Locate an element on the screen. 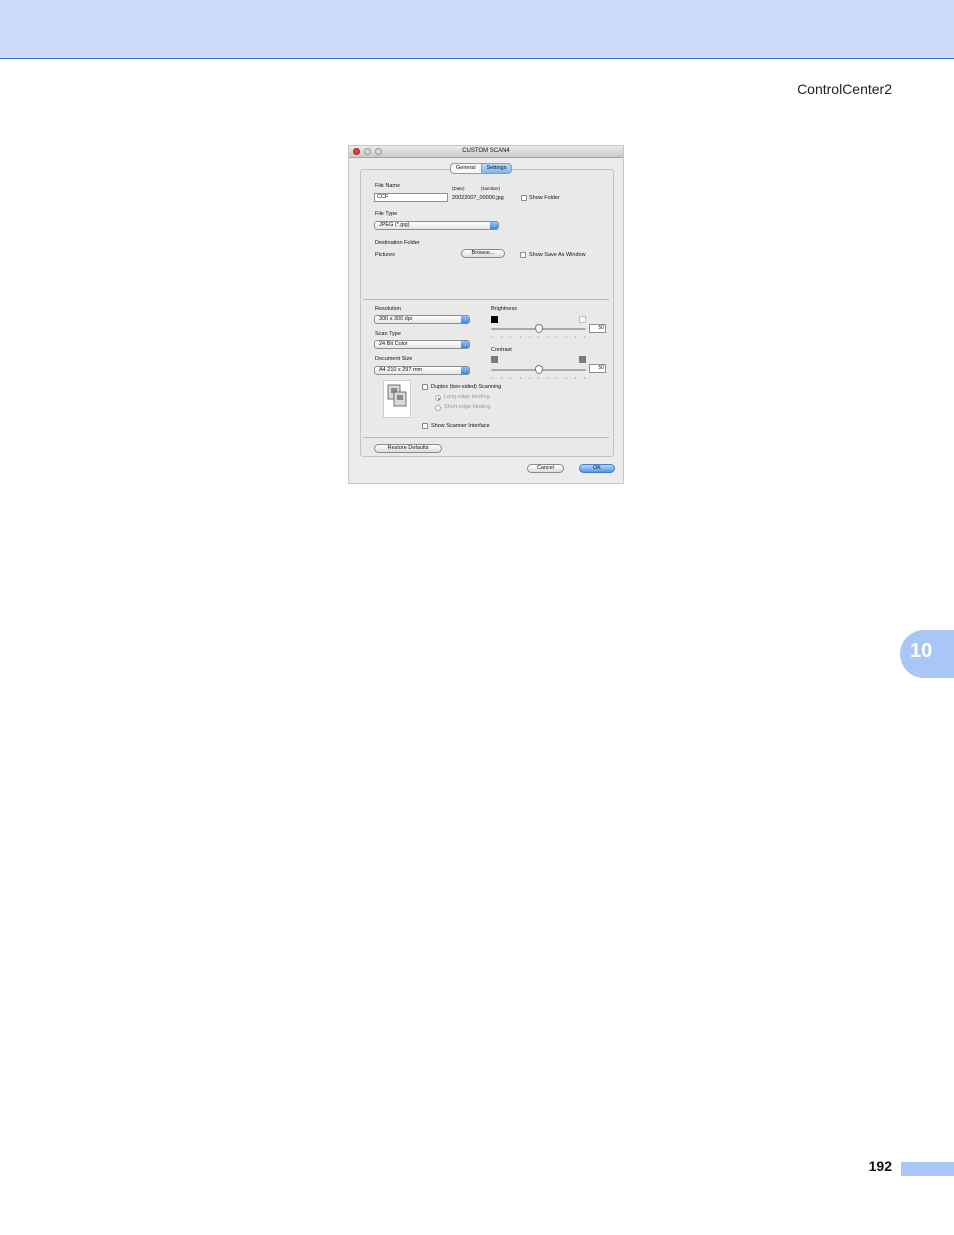 The image size is (954, 1235). duplex-pages-icon is located at coordinates (397, 395).